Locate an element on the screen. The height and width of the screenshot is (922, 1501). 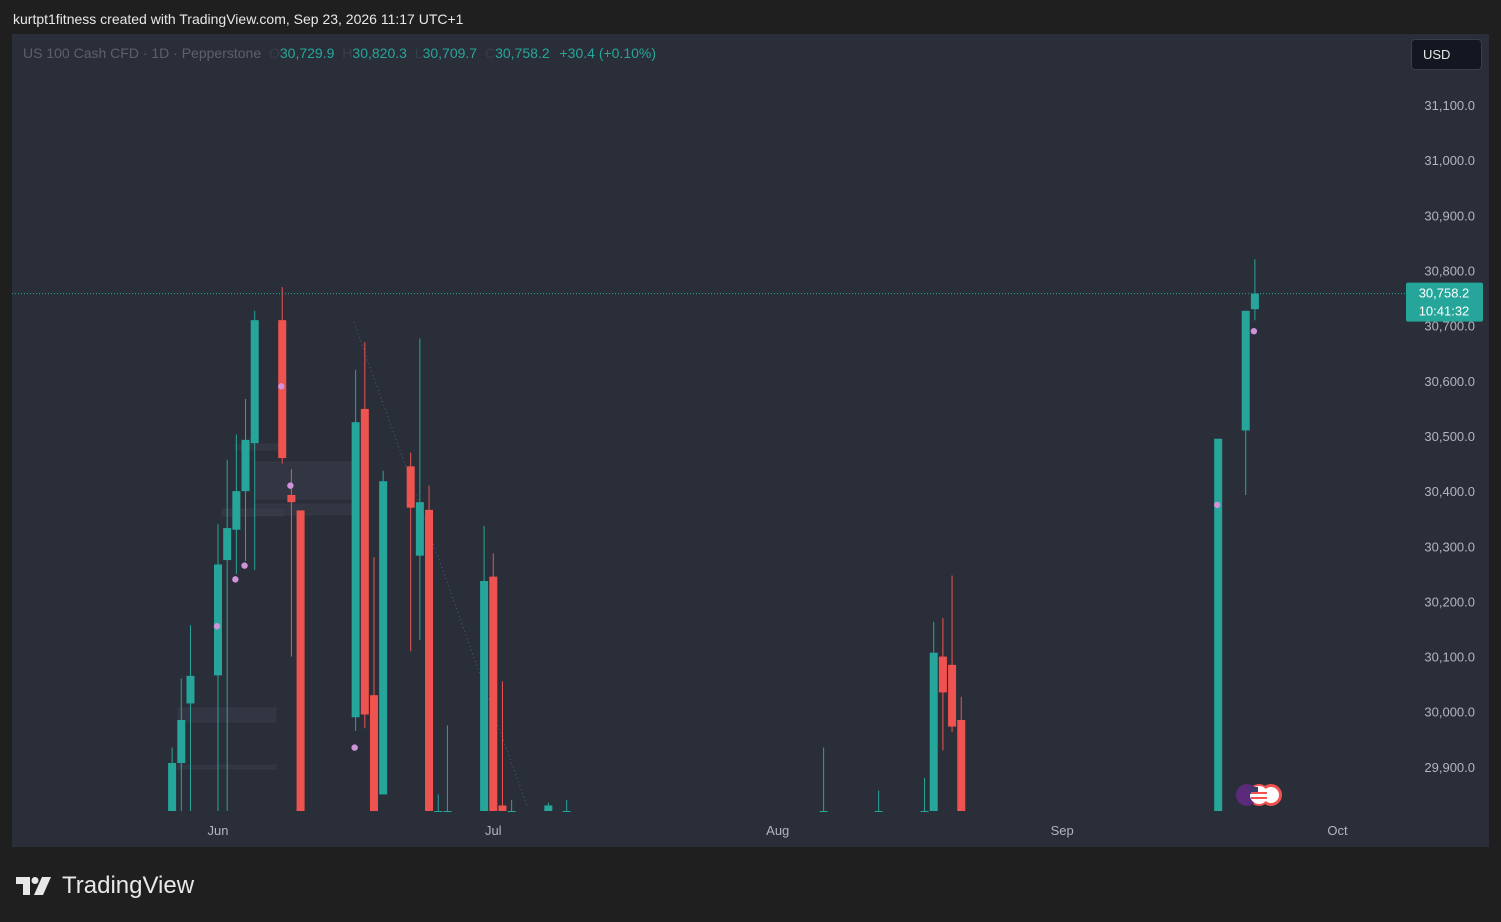
price-tick-label: 30,800.0 is located at coordinates (1449, 271).